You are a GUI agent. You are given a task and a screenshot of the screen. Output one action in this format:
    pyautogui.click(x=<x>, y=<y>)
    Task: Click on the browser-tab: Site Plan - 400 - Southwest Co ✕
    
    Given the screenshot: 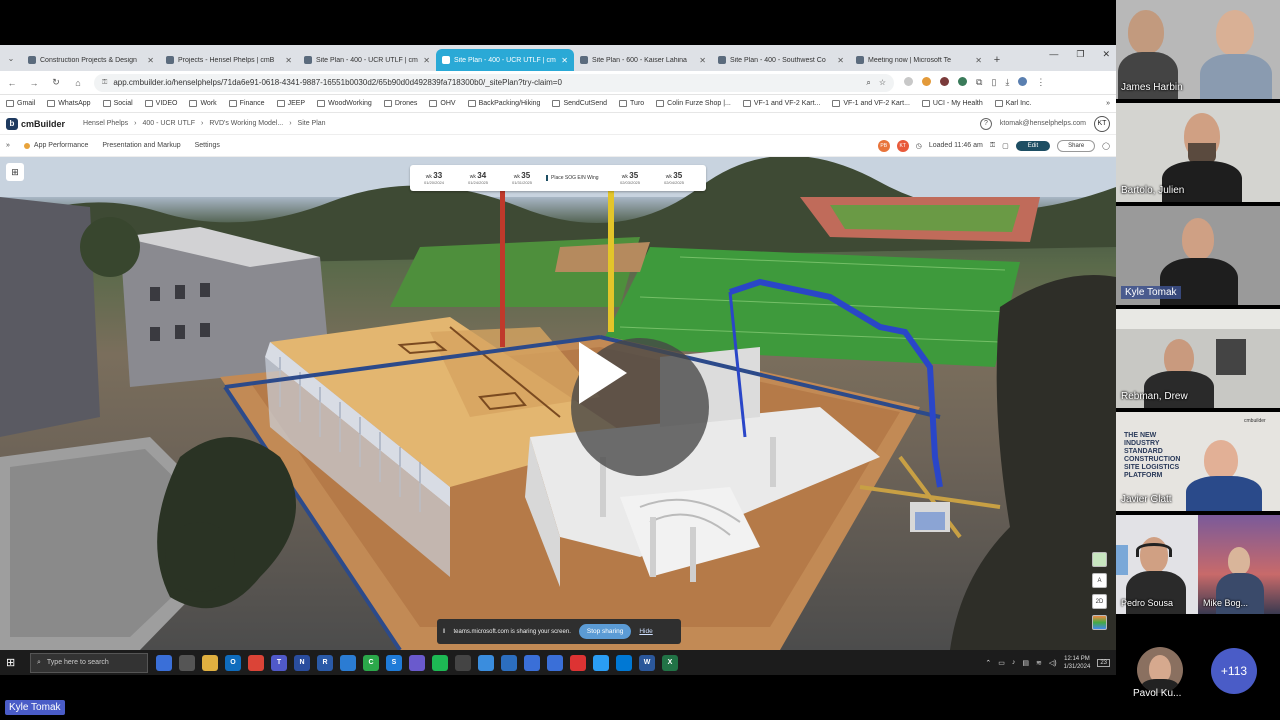 What is the action you would take?
    pyautogui.click(x=781, y=60)
    